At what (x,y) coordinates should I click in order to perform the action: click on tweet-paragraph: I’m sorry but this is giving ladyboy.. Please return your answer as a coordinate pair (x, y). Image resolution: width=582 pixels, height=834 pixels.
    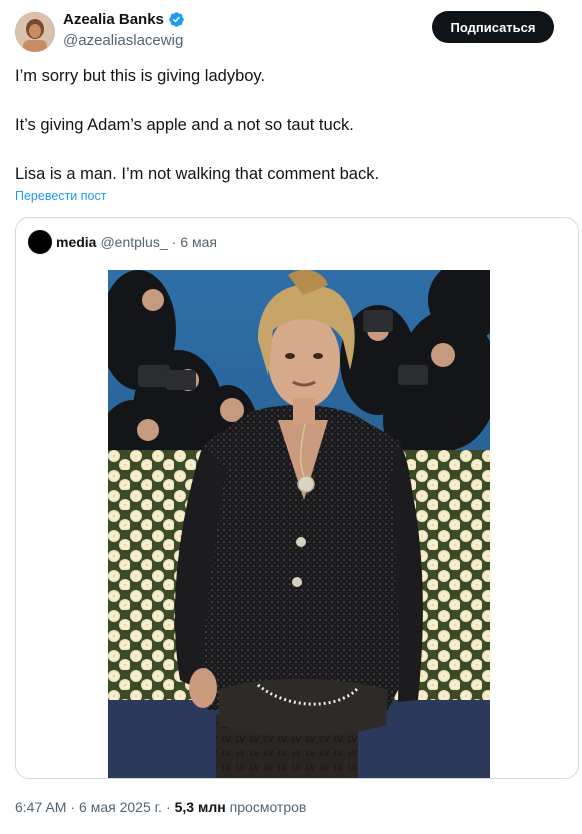
    Looking at the image, I should click on (140, 76).